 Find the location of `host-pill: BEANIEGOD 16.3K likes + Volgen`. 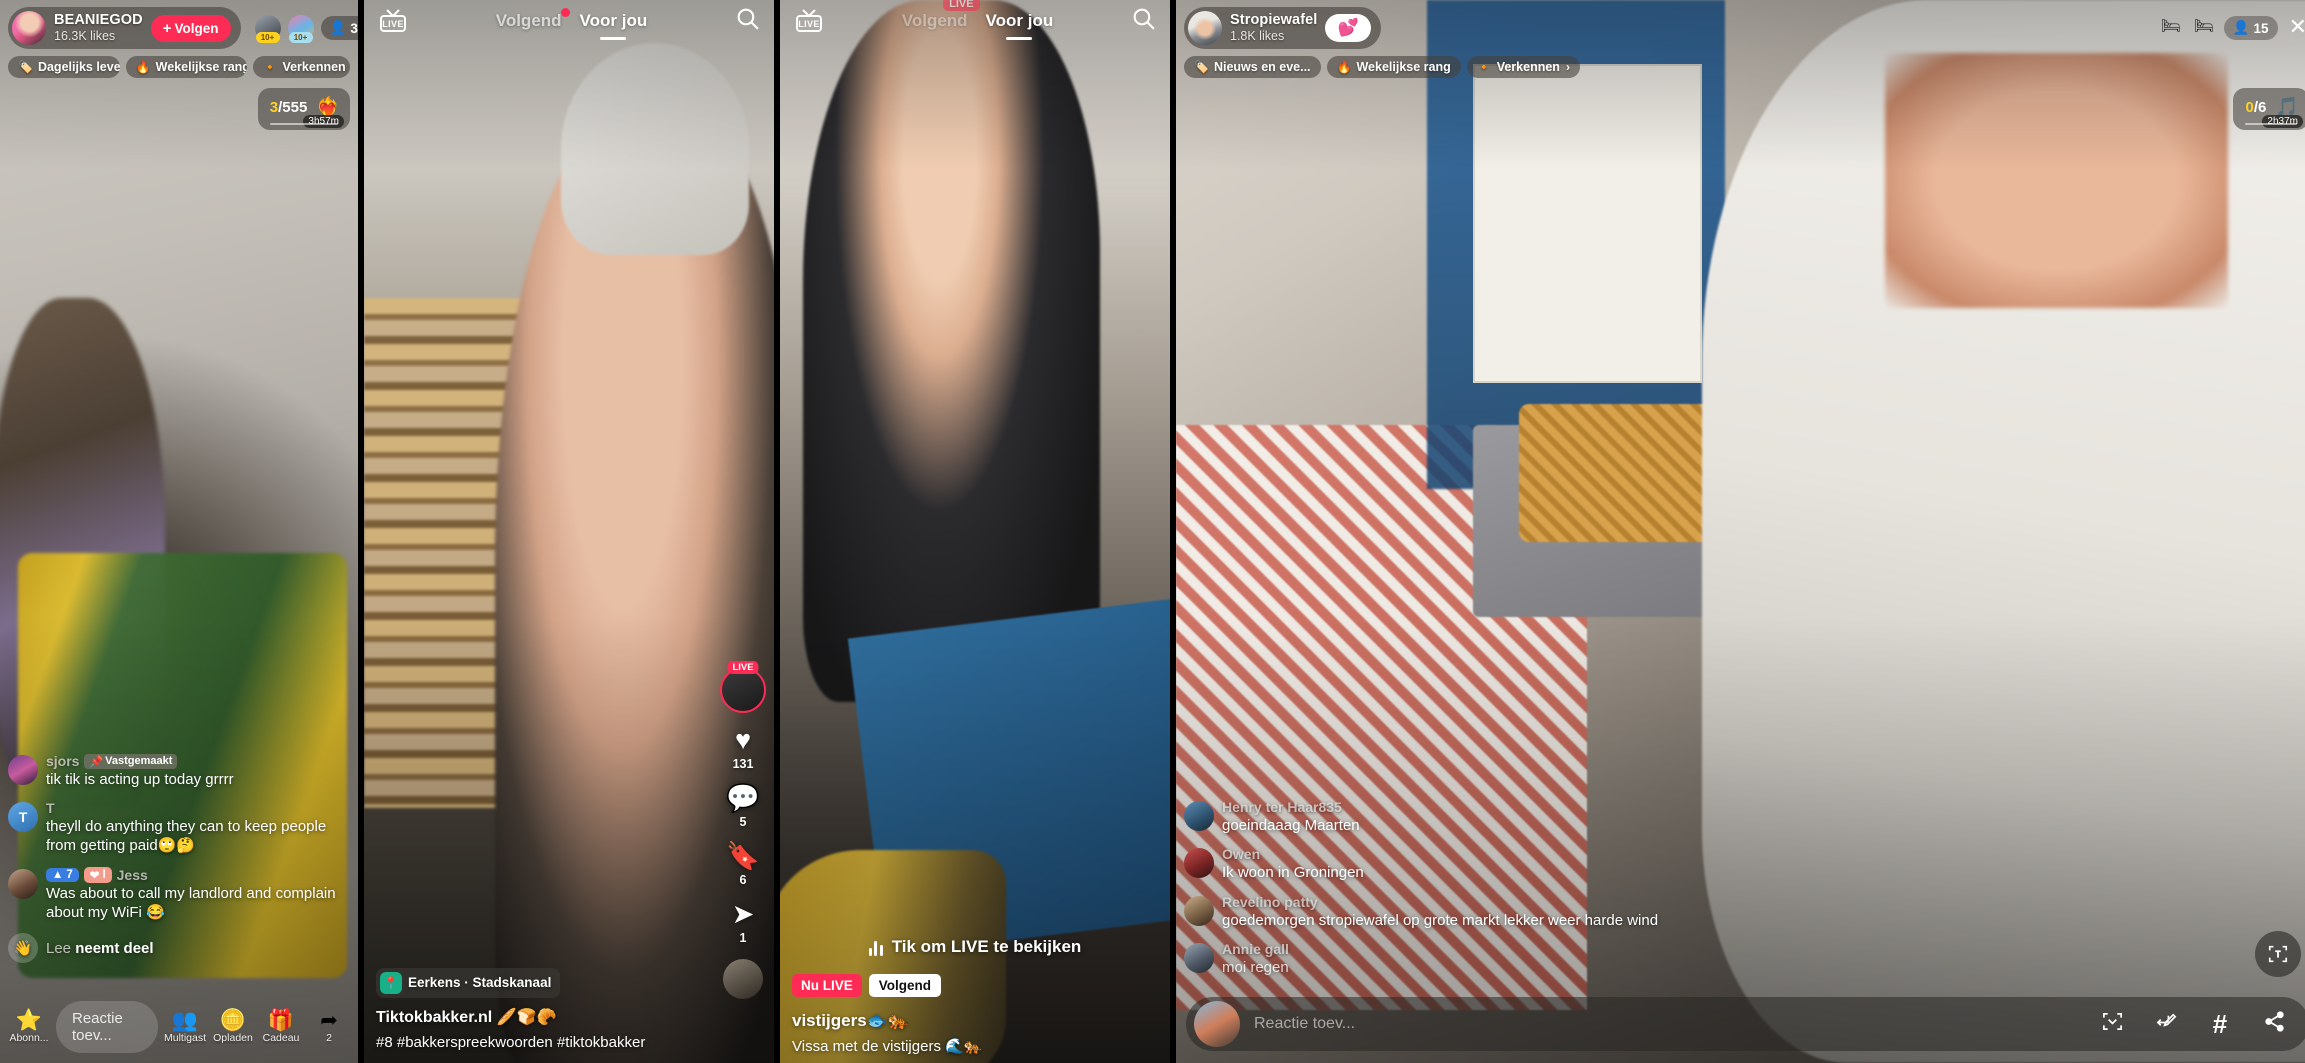

host-pill: BEANIEGOD 16.3K likes + Volgen is located at coordinates (124, 28).